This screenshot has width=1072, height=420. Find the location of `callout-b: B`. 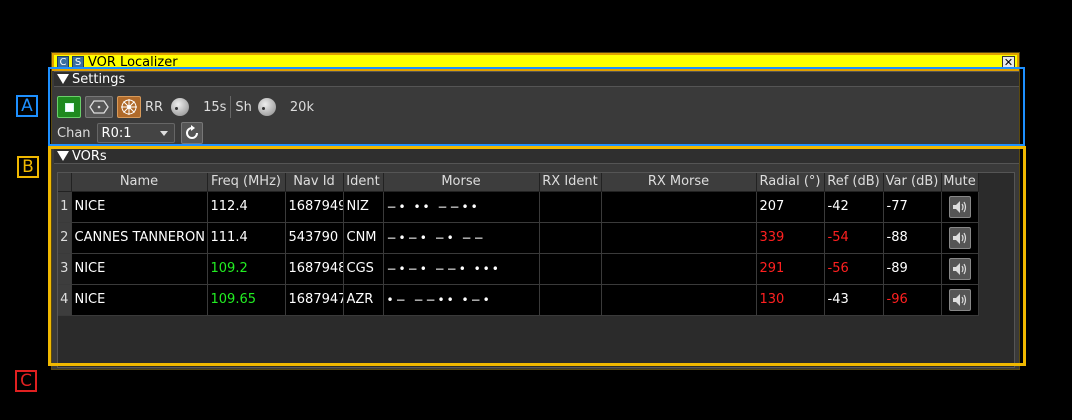

callout-b: B is located at coordinates (28, 167).